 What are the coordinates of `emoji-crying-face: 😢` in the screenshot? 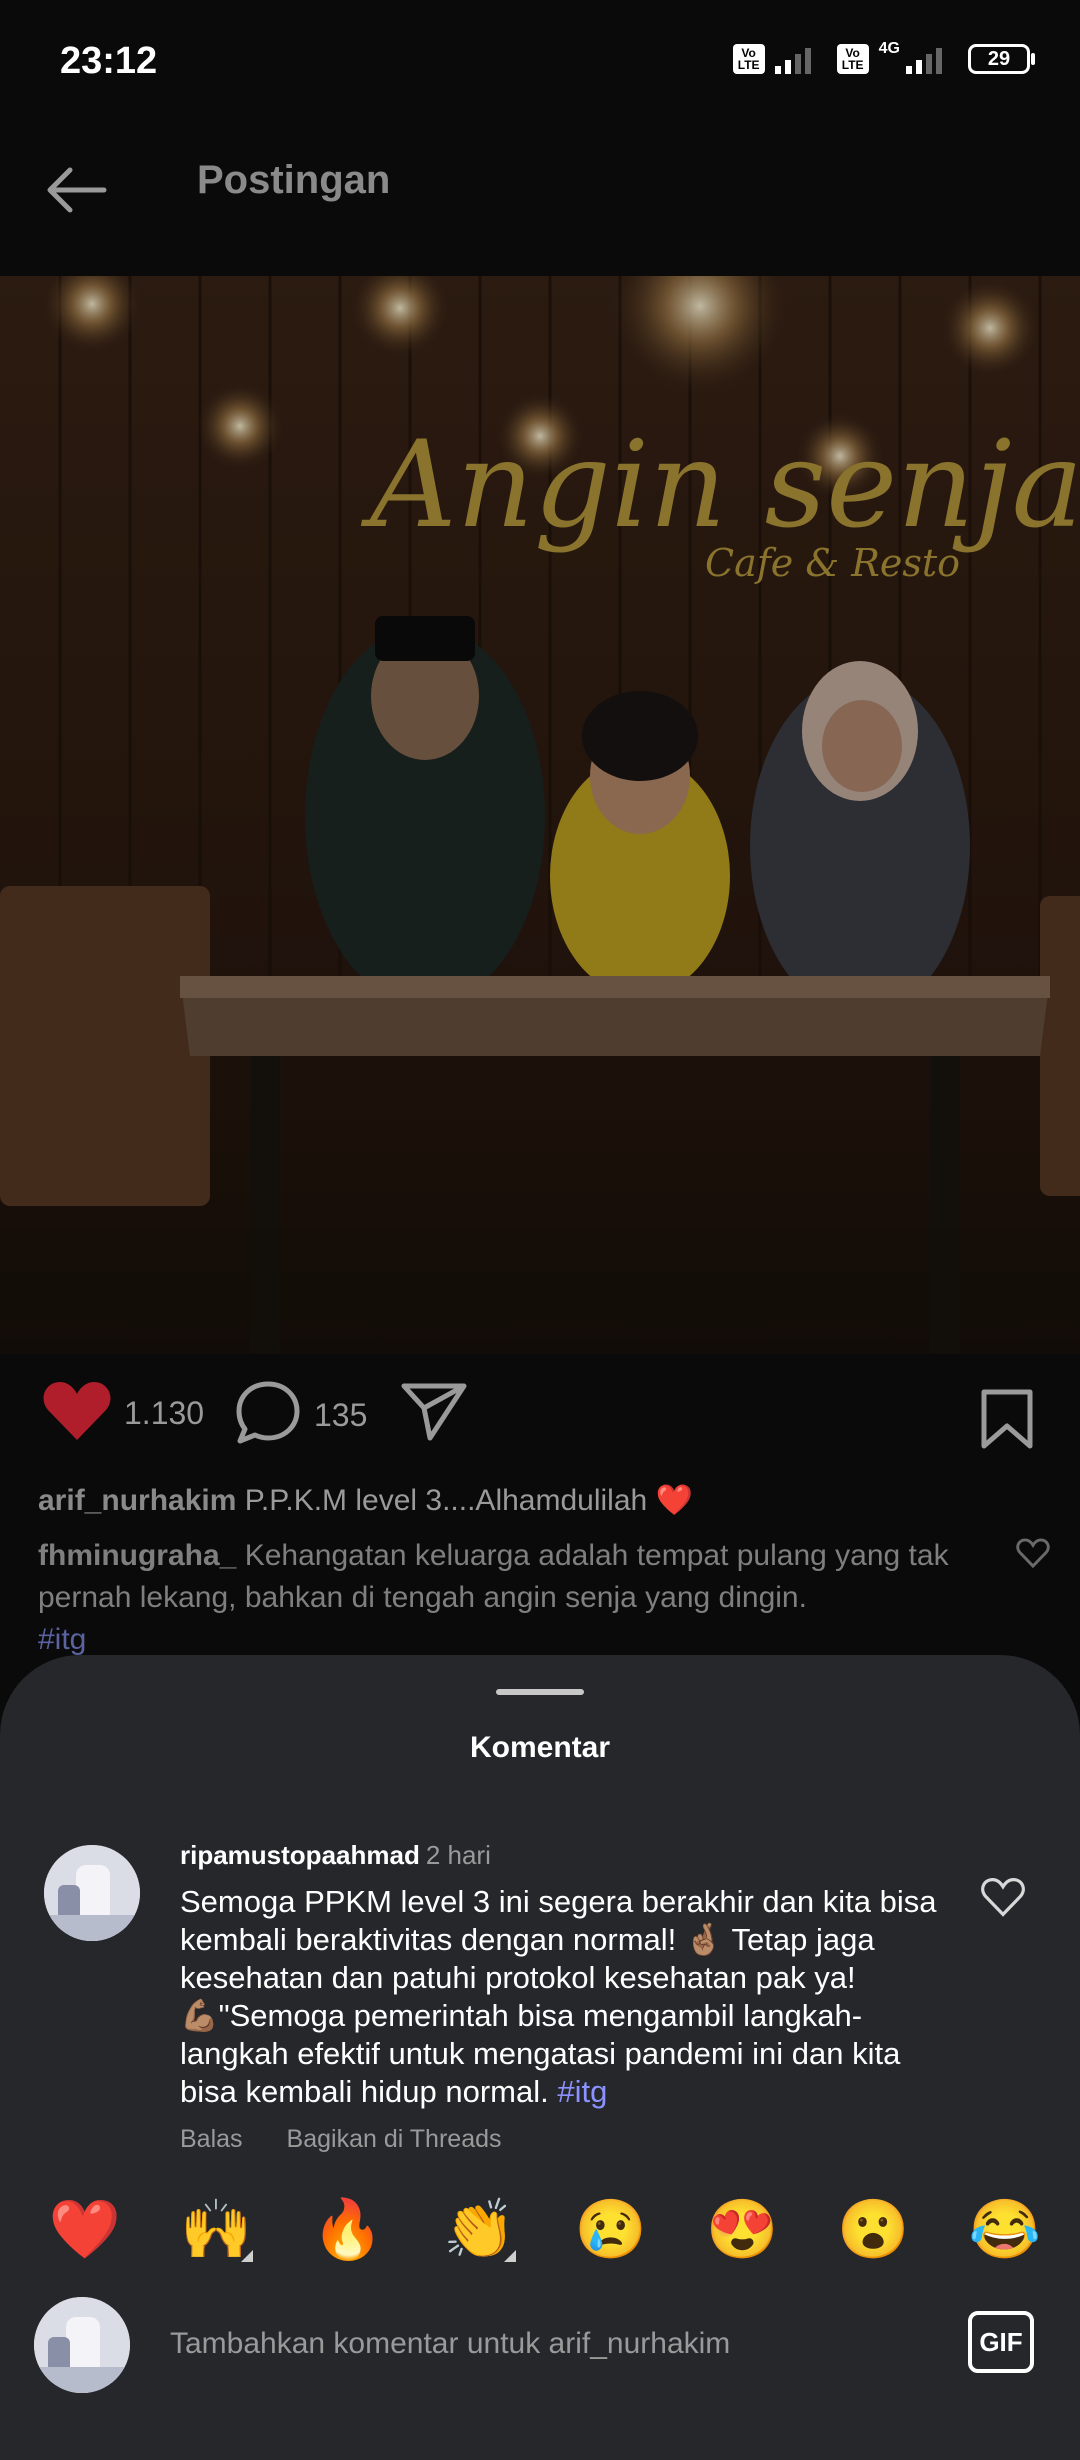 It's located at (611, 2230).